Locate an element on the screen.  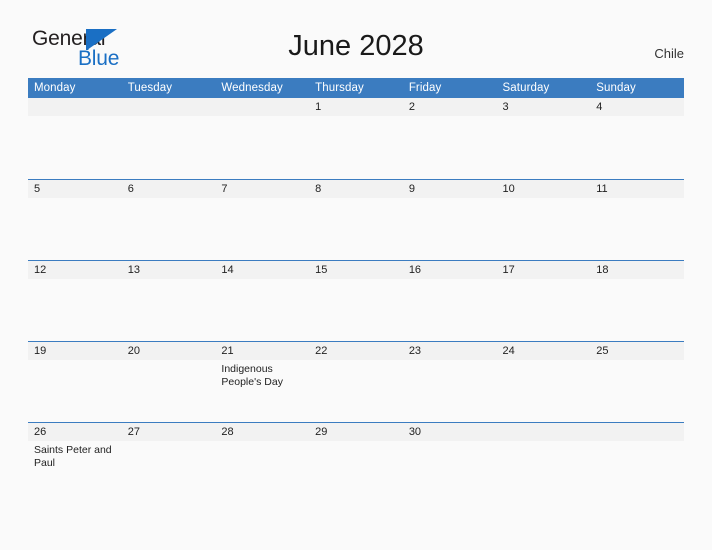
day-cell-3: 3 is located at coordinates (543, 138).